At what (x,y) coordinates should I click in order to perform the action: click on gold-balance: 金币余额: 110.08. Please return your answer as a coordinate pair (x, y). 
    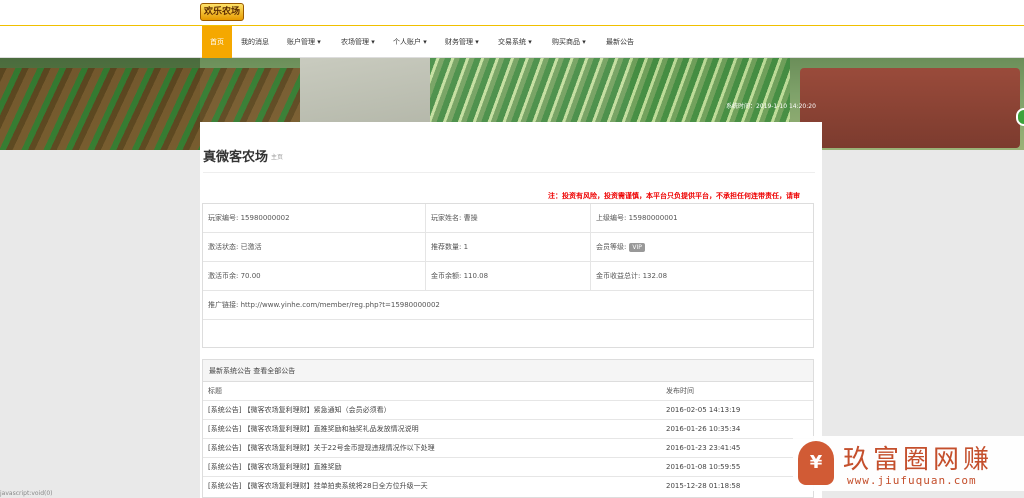
    Looking at the image, I should click on (508, 276).